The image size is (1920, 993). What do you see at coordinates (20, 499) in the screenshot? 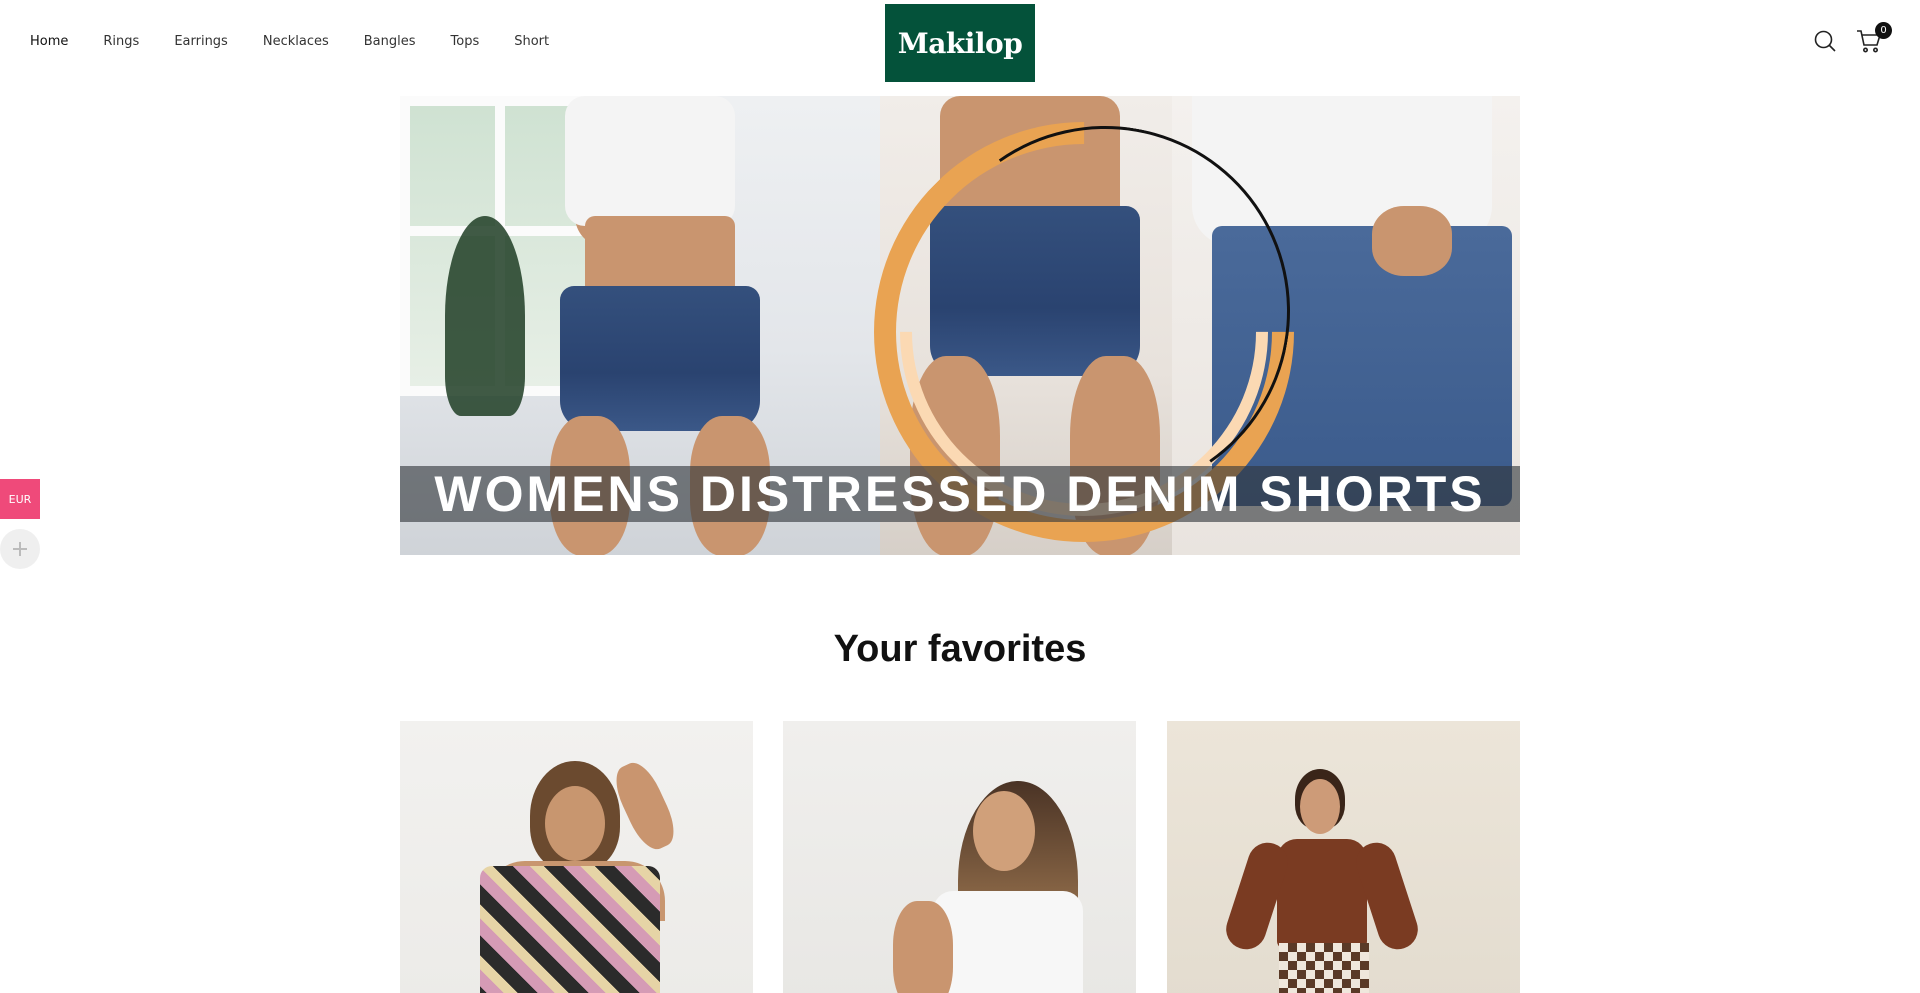
I see `currency-switcher: EUR` at bounding box center [20, 499].